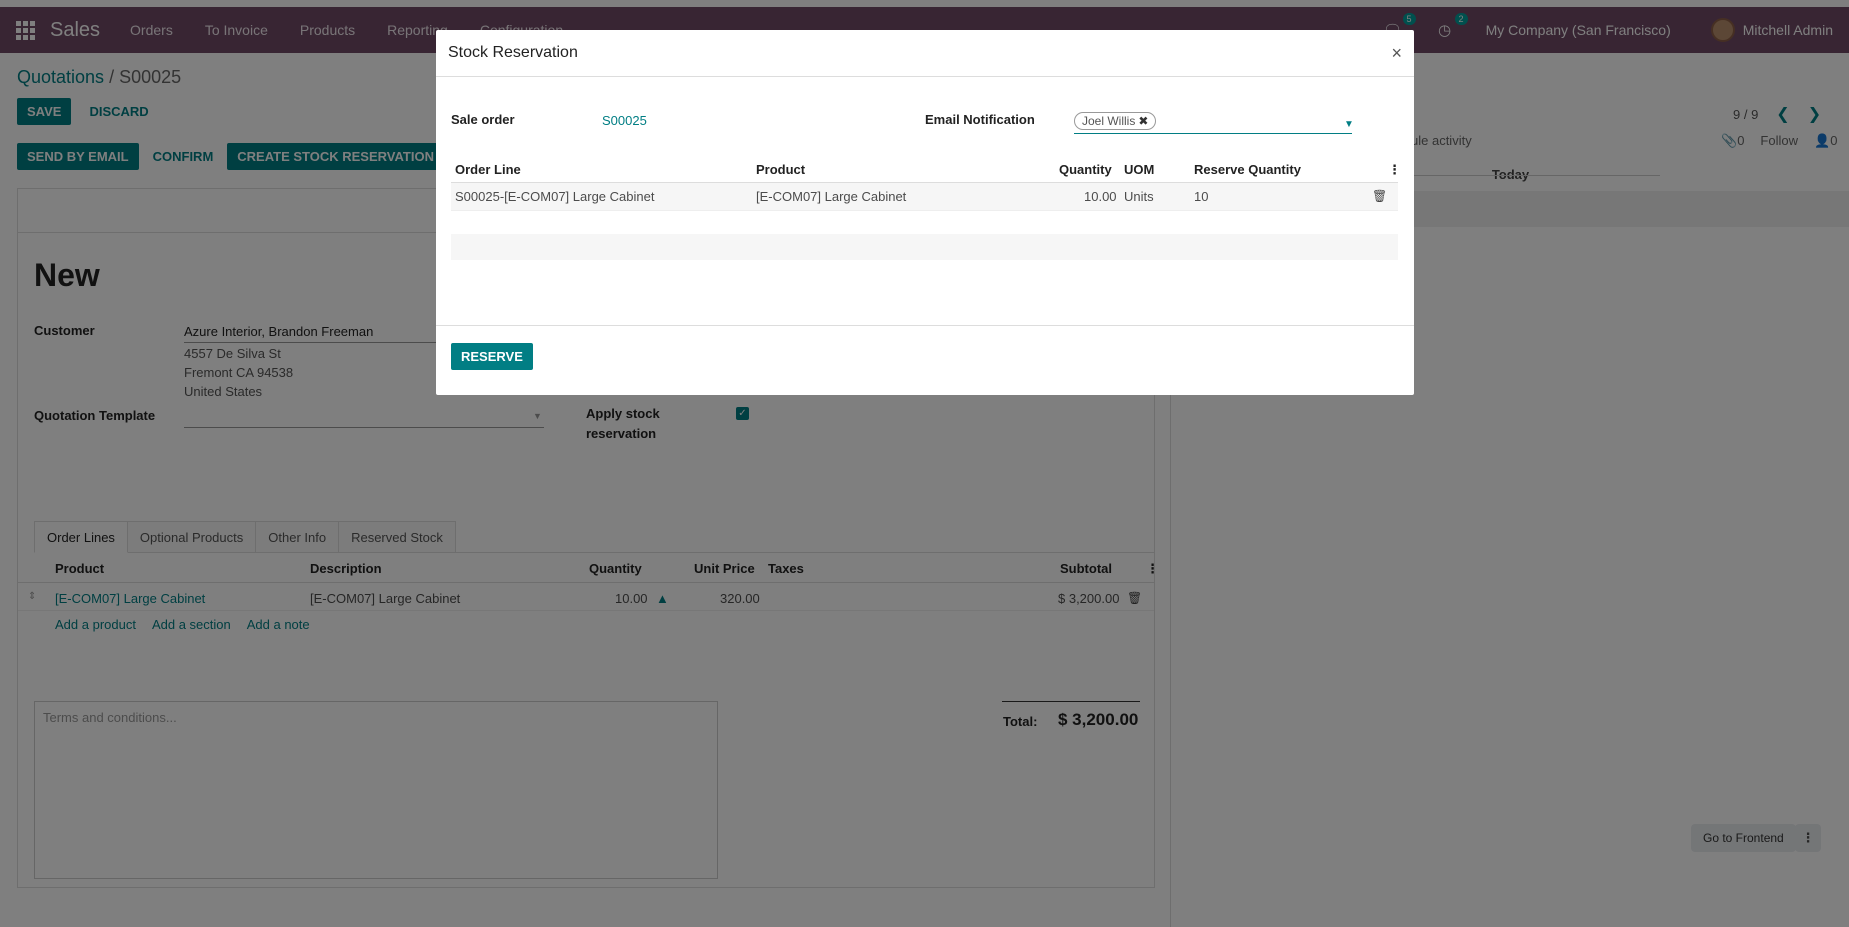 Image resolution: width=1849 pixels, height=927 pixels. What do you see at coordinates (925, 360) in the screenshot?
I see `dialog-footer: RESERVE` at bounding box center [925, 360].